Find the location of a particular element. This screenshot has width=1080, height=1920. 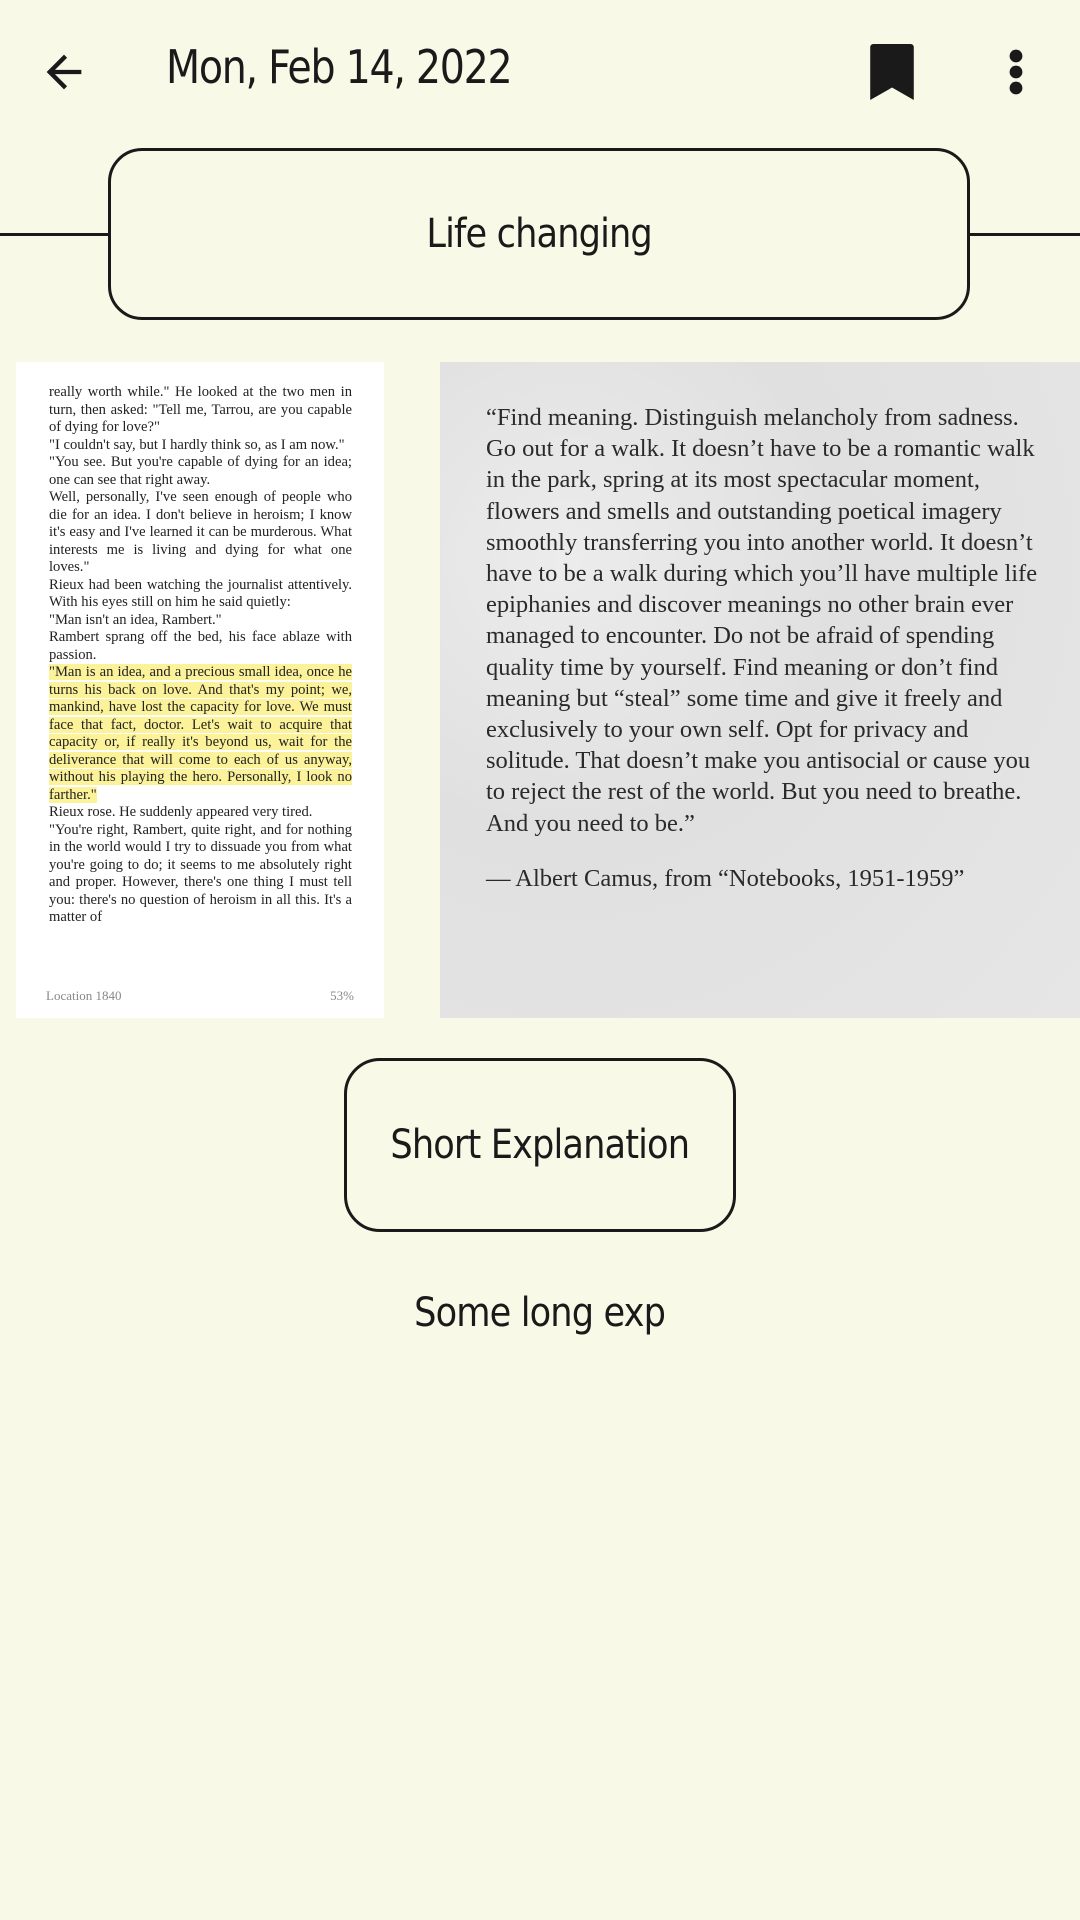

bookmark-icon is located at coordinates (892, 72).